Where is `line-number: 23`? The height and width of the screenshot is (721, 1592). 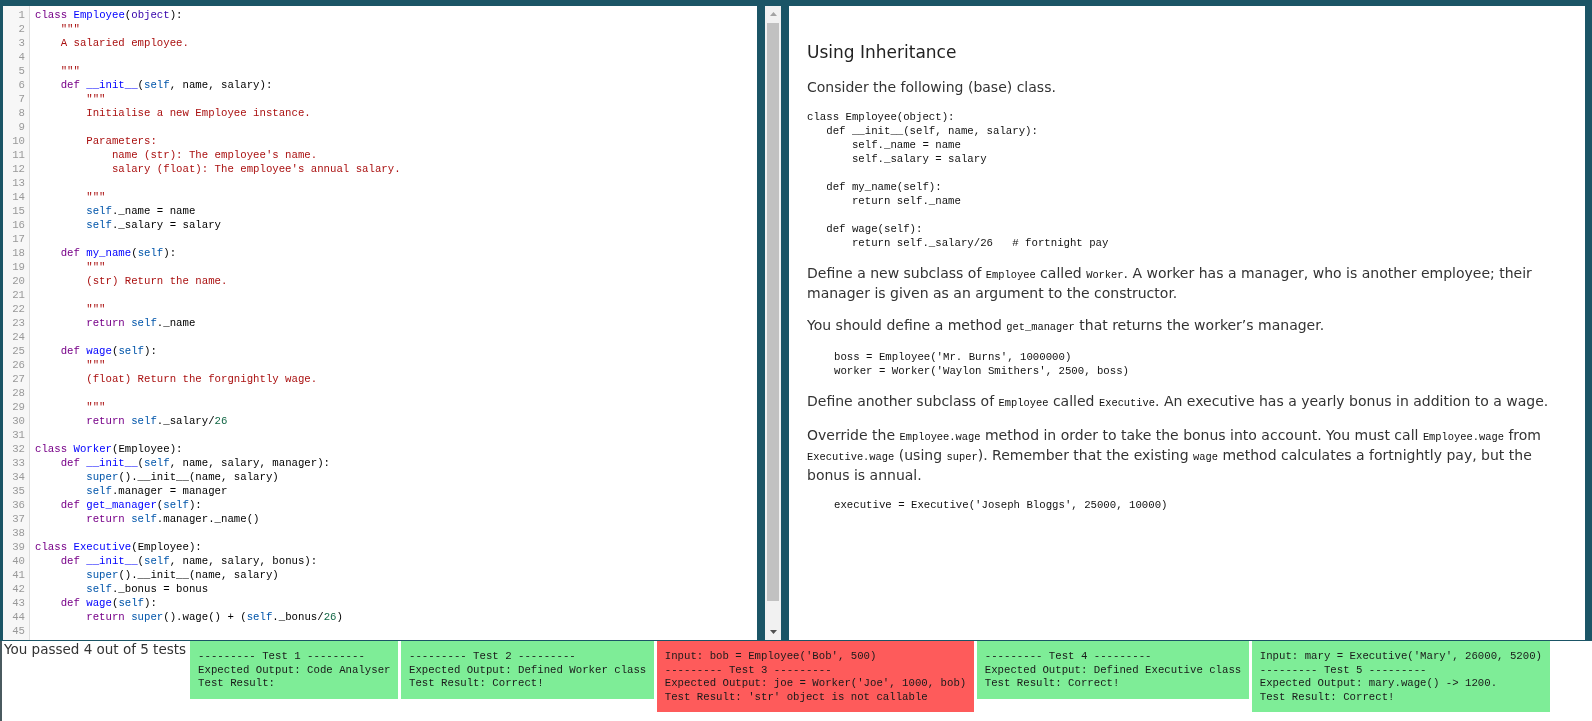
line-number: 23 is located at coordinates (18, 323).